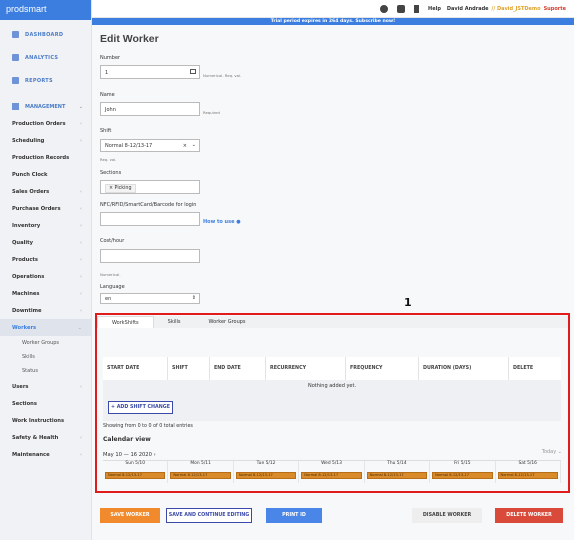 This screenshot has height=540, width=574. I want to click on sidebar-item-label: Sales Orders, so click(31, 191).